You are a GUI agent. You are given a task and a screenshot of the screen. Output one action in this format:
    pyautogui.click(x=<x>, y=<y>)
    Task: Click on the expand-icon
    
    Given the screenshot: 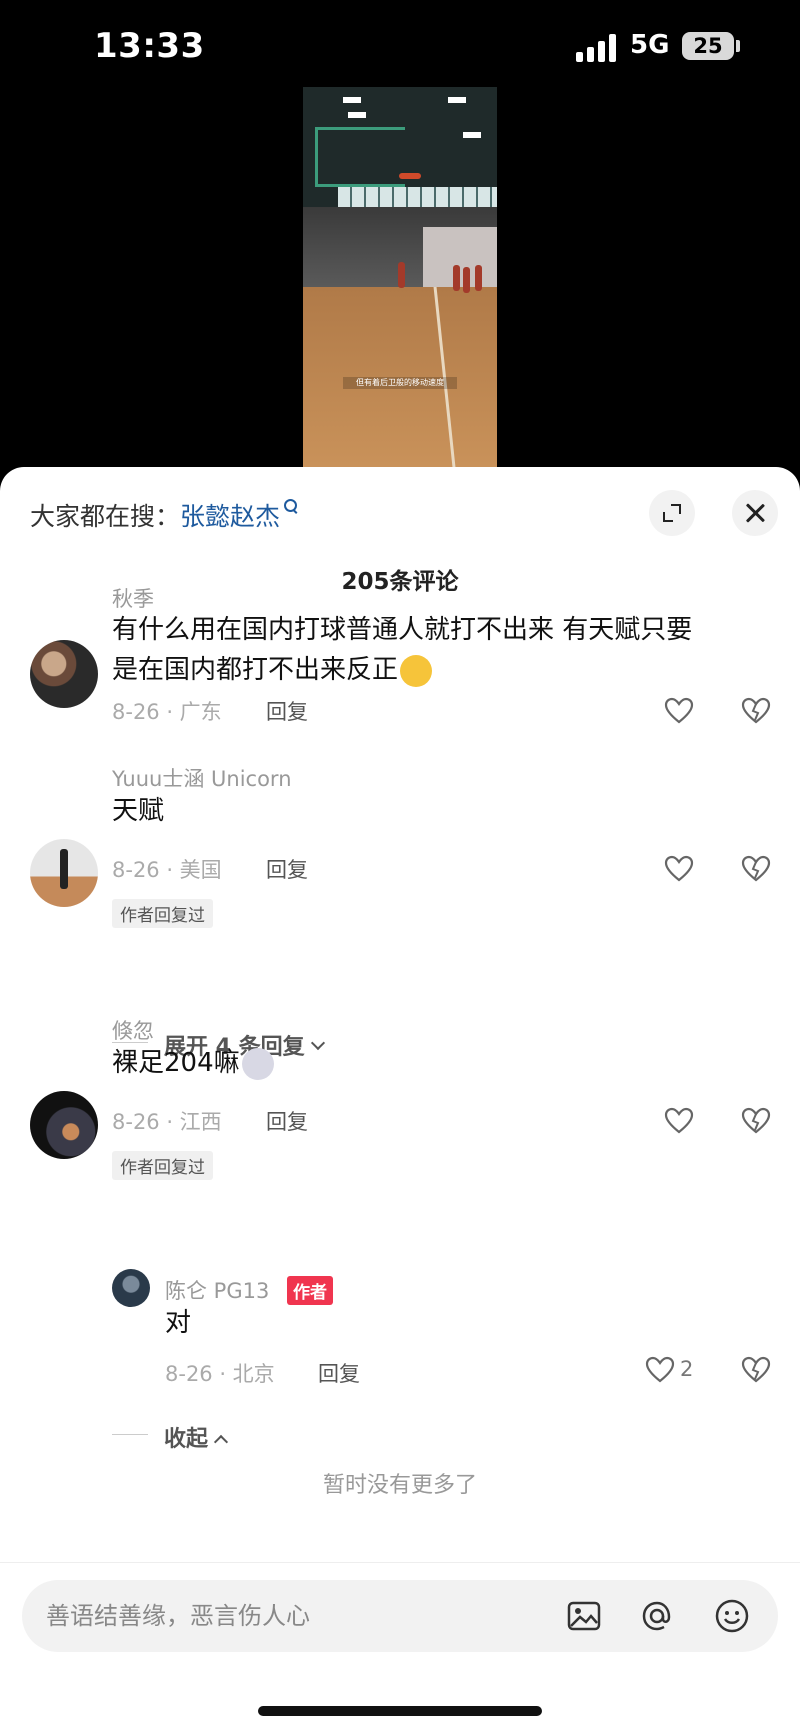 What is the action you would take?
    pyautogui.click(x=672, y=513)
    